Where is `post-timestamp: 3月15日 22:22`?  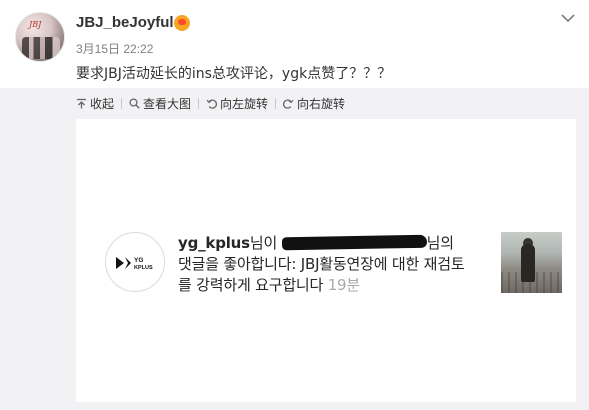 post-timestamp: 3月15日 22:22 is located at coordinates (114, 48).